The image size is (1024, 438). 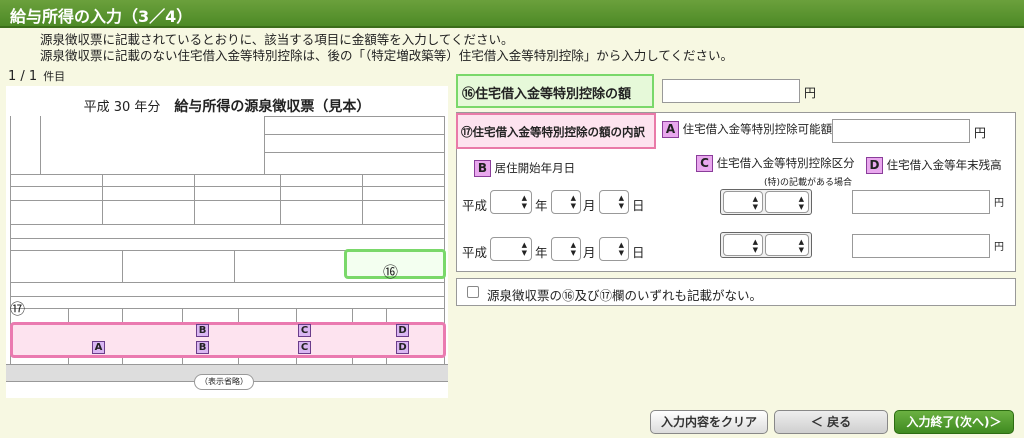 What do you see at coordinates (18, 309) in the screenshot?
I see `sample-marker-17: ⑰` at bounding box center [18, 309].